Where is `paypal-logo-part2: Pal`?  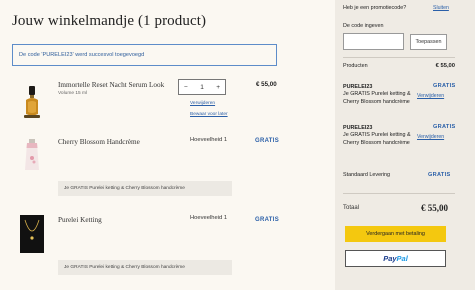 paypal-logo-part2: Pal is located at coordinates (402, 258).